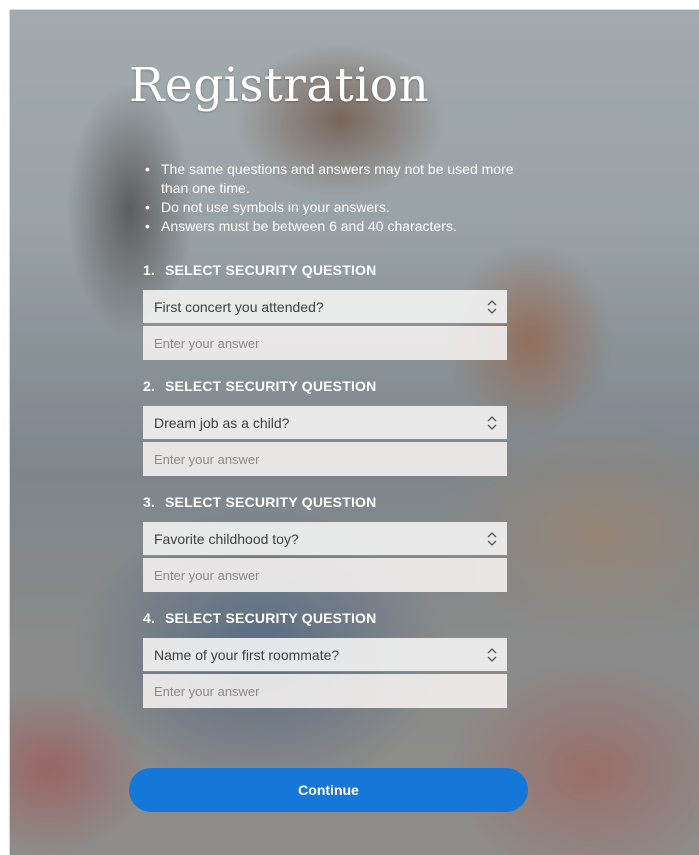 Image resolution: width=699 pixels, height=855 pixels. What do you see at coordinates (325, 423) in the screenshot?
I see `question-2-select: Dream job as a child?` at bounding box center [325, 423].